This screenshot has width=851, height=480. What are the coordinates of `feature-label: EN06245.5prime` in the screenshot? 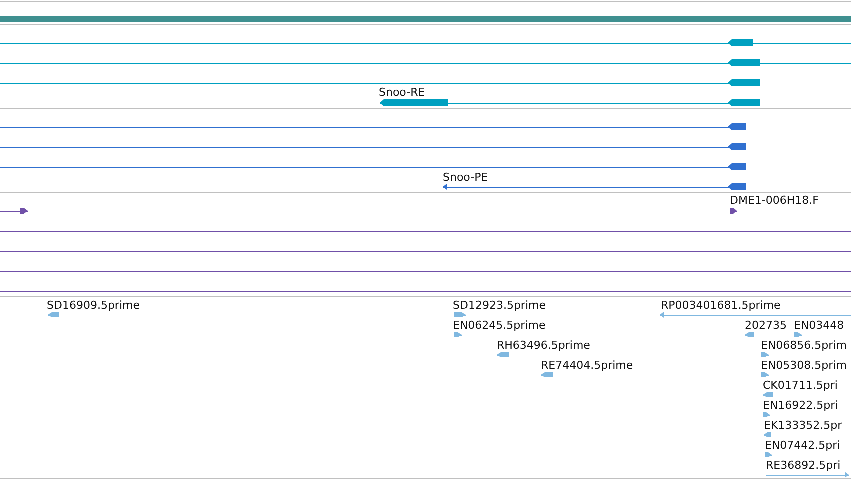 It's located at (499, 325).